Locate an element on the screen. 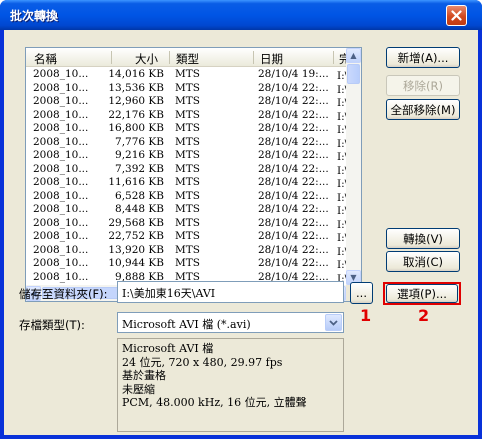  close-button is located at coordinates (456, 15).